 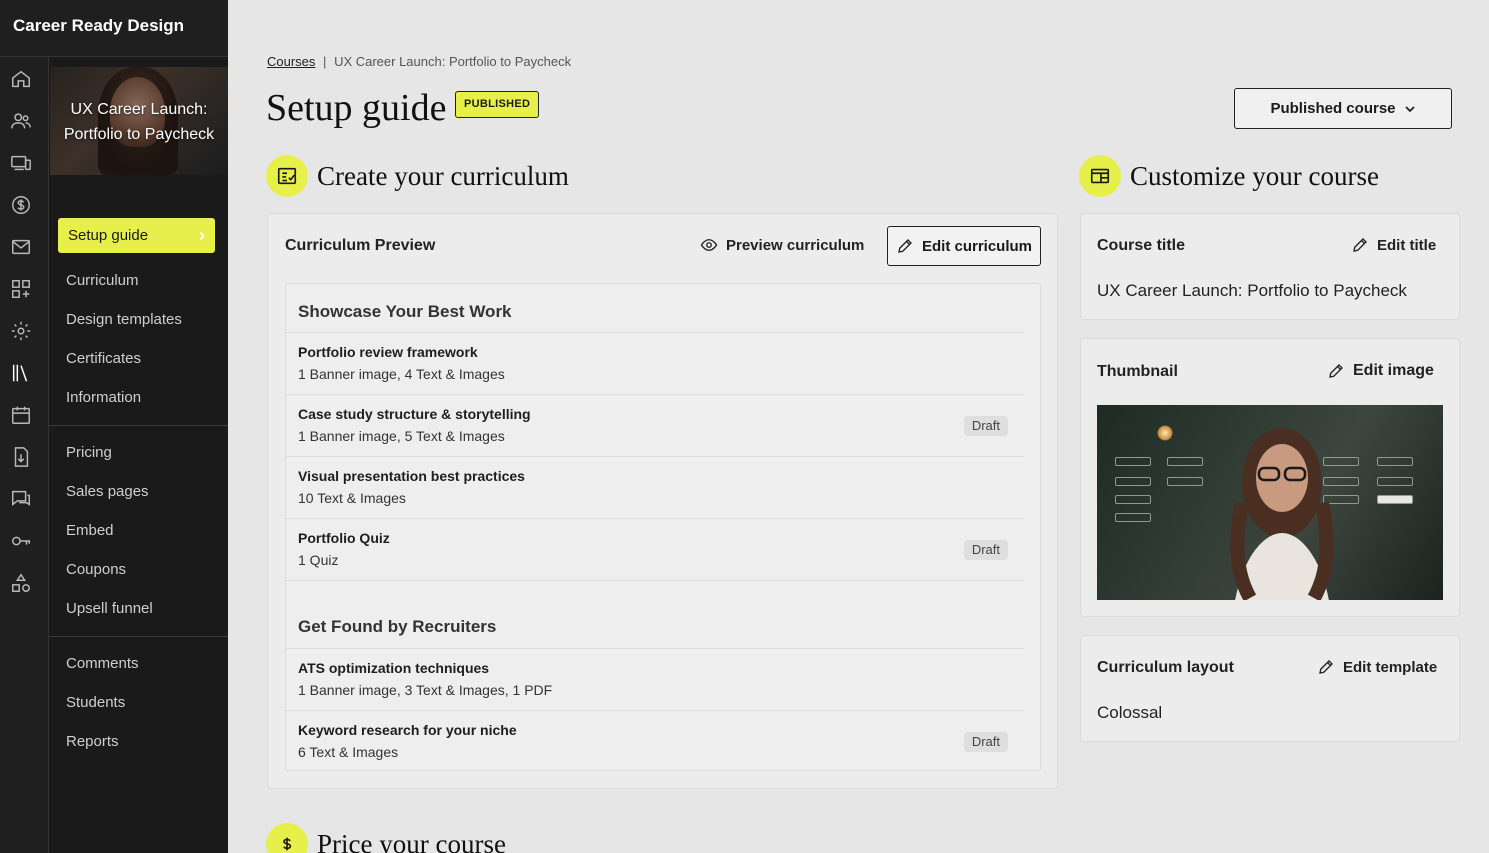 I want to click on nav-certificates: Certificates, so click(x=103, y=358).